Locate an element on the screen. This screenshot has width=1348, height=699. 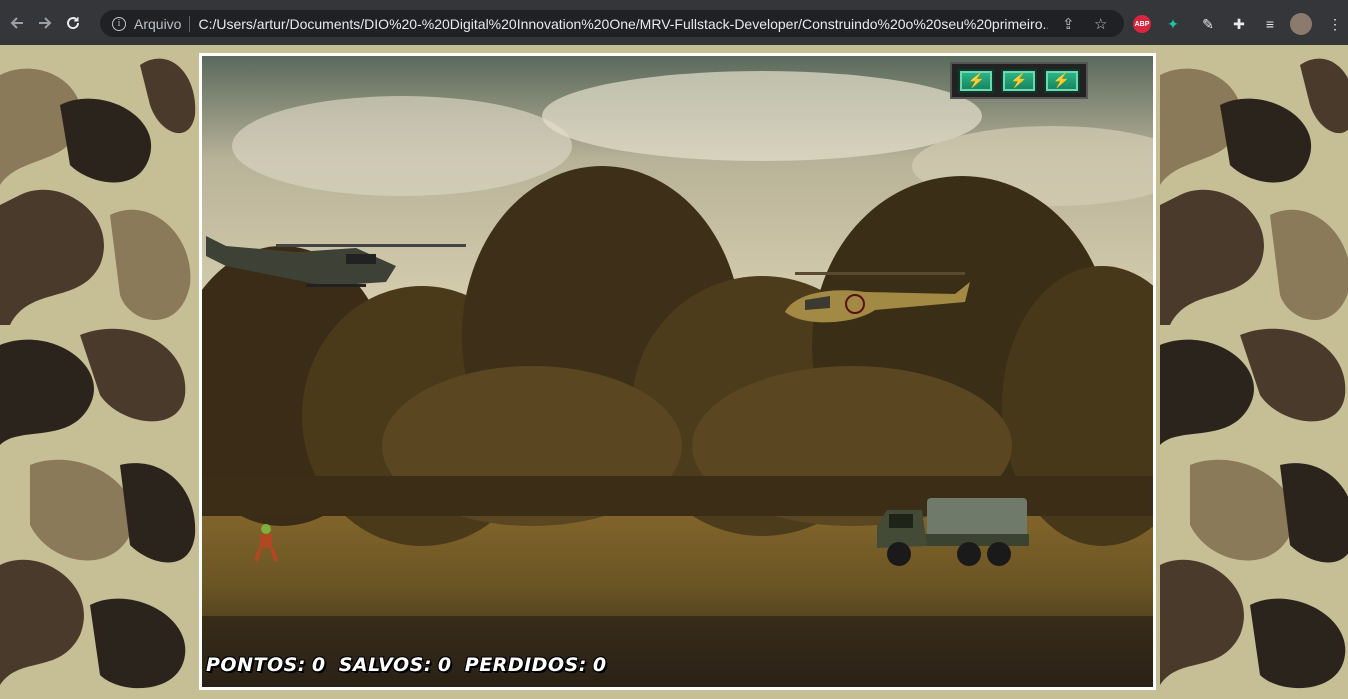
player-helicopter is located at coordinates (336, 261).